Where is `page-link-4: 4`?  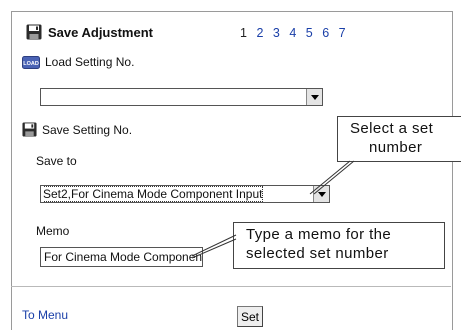 page-link-4: 4 is located at coordinates (292, 33).